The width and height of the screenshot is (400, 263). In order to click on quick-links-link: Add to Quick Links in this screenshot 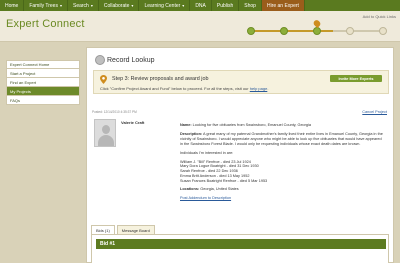, I will do `click(379, 16)`.